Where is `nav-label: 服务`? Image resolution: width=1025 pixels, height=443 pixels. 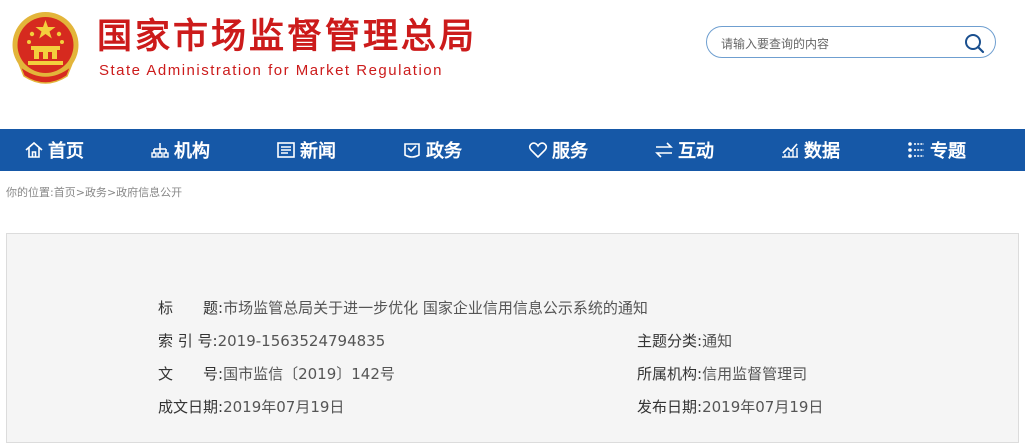 nav-label: 服务 is located at coordinates (570, 151).